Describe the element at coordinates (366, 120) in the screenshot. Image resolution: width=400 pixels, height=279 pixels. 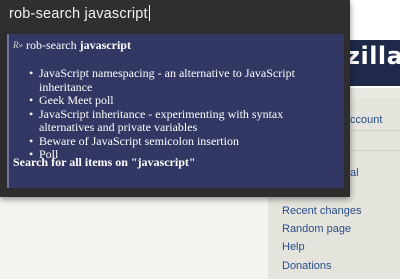
I see `background-account-link: ccount` at that location.